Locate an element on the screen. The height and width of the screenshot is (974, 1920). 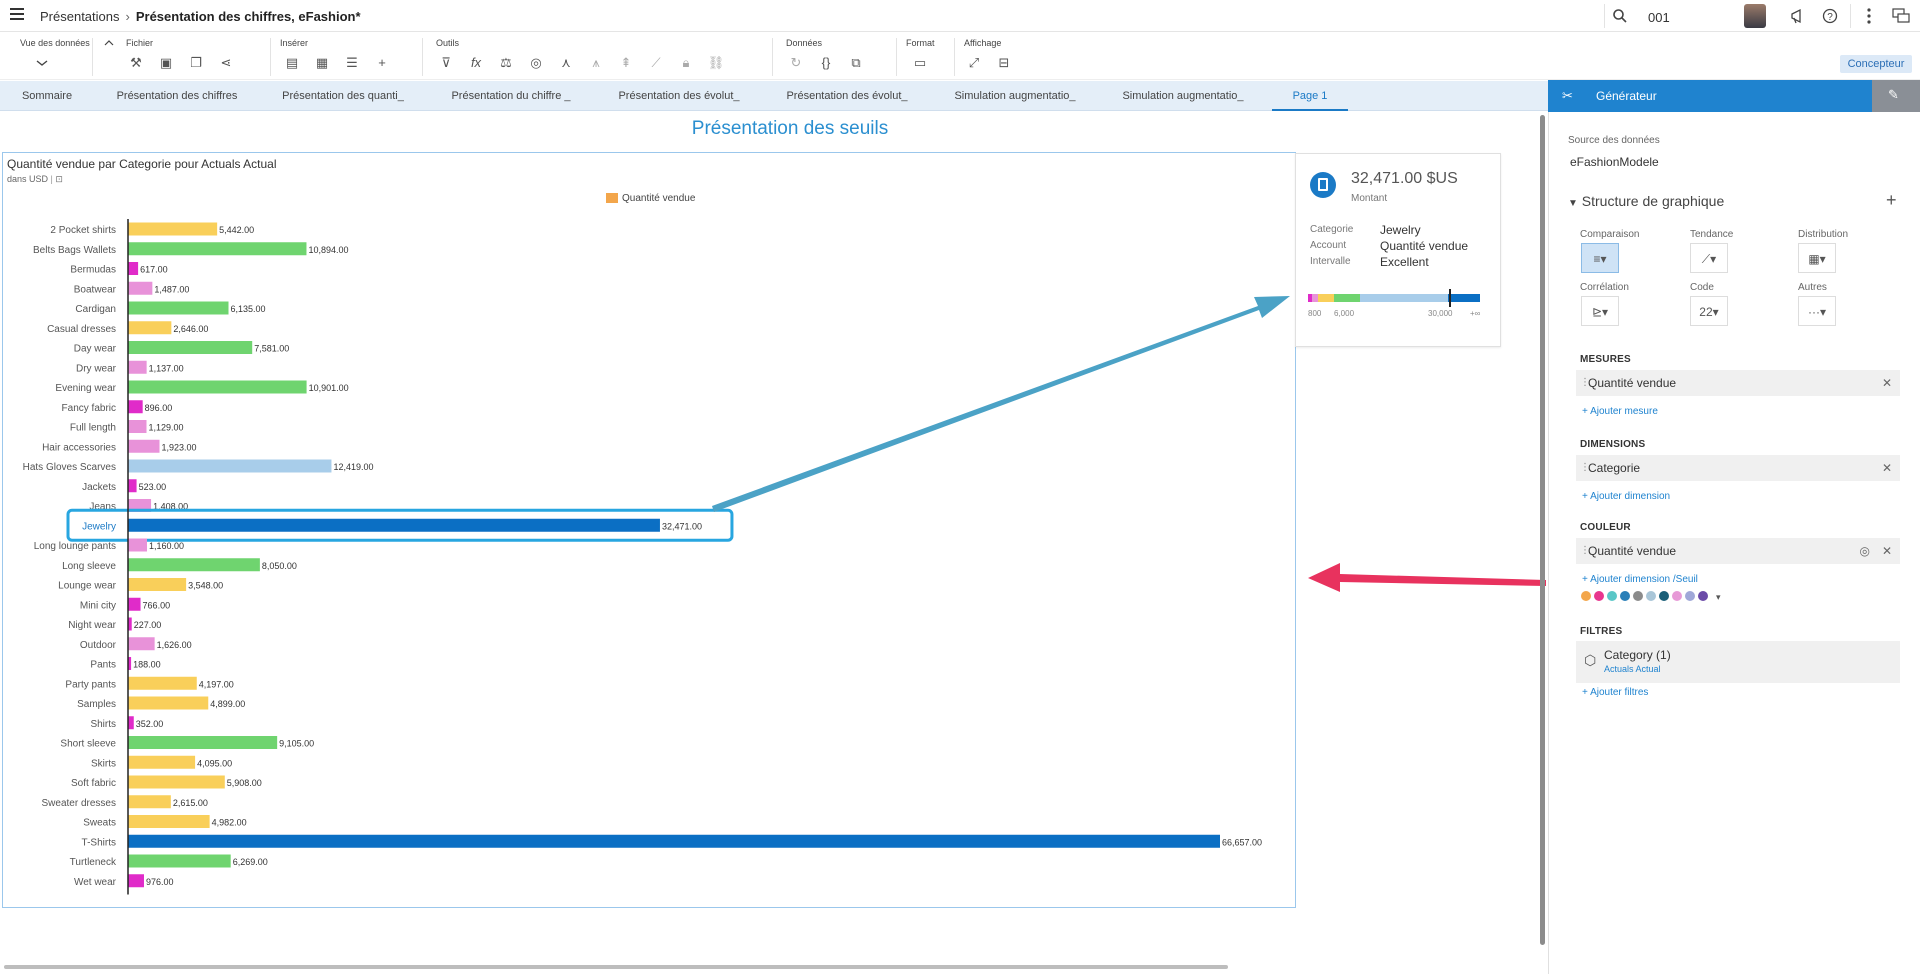
split-icon: ⩚ is located at coordinates (596, 63).